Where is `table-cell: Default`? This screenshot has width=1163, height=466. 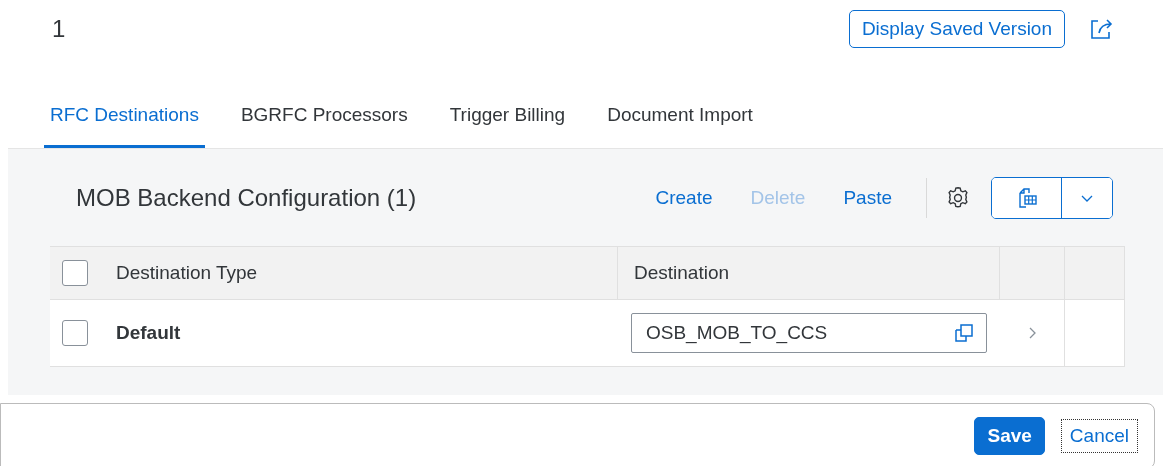
table-cell: Default is located at coordinates (148, 333).